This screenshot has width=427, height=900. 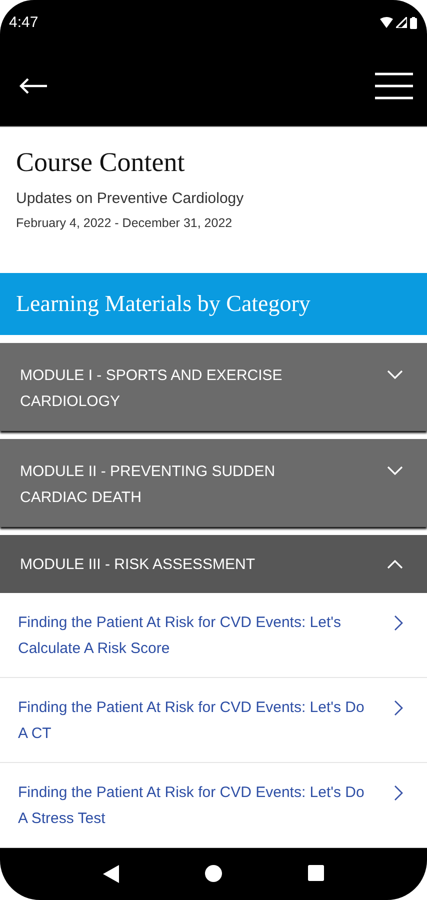 What do you see at coordinates (101, 162) in the screenshot?
I see `page-title: Course Content` at bounding box center [101, 162].